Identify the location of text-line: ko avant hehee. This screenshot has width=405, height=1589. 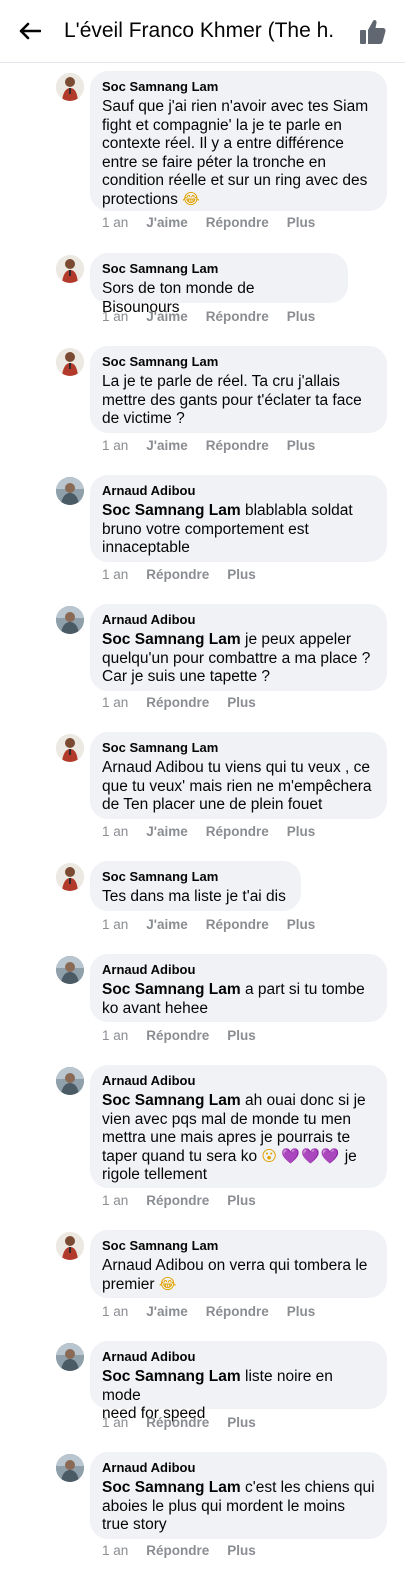
(155, 1008).